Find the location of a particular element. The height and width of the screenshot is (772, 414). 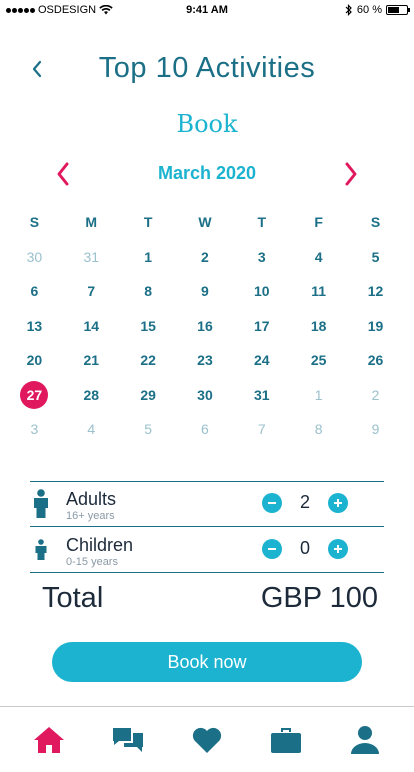

calendar-day: 19 is located at coordinates (375, 326).